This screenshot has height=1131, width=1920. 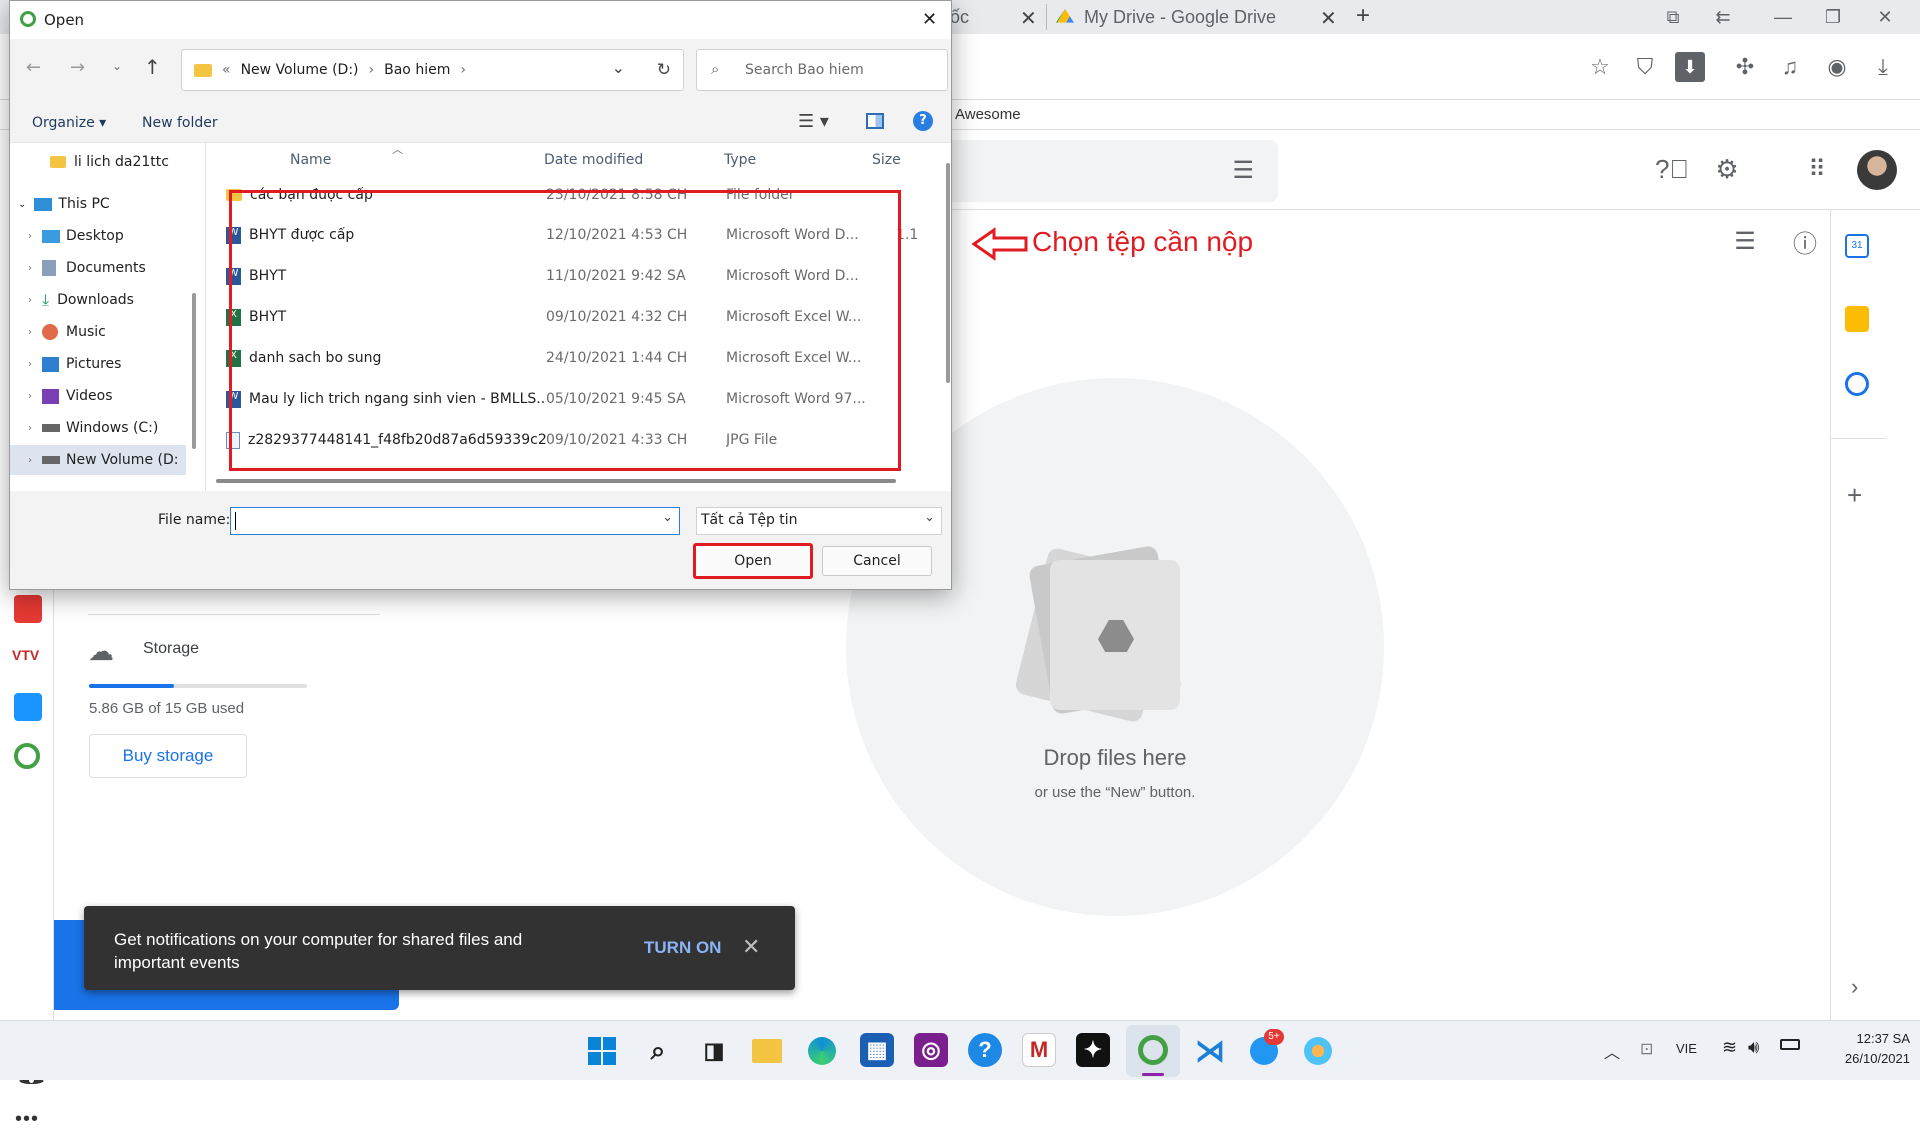 I want to click on add-addon-icon: +, so click(x=1854, y=495).